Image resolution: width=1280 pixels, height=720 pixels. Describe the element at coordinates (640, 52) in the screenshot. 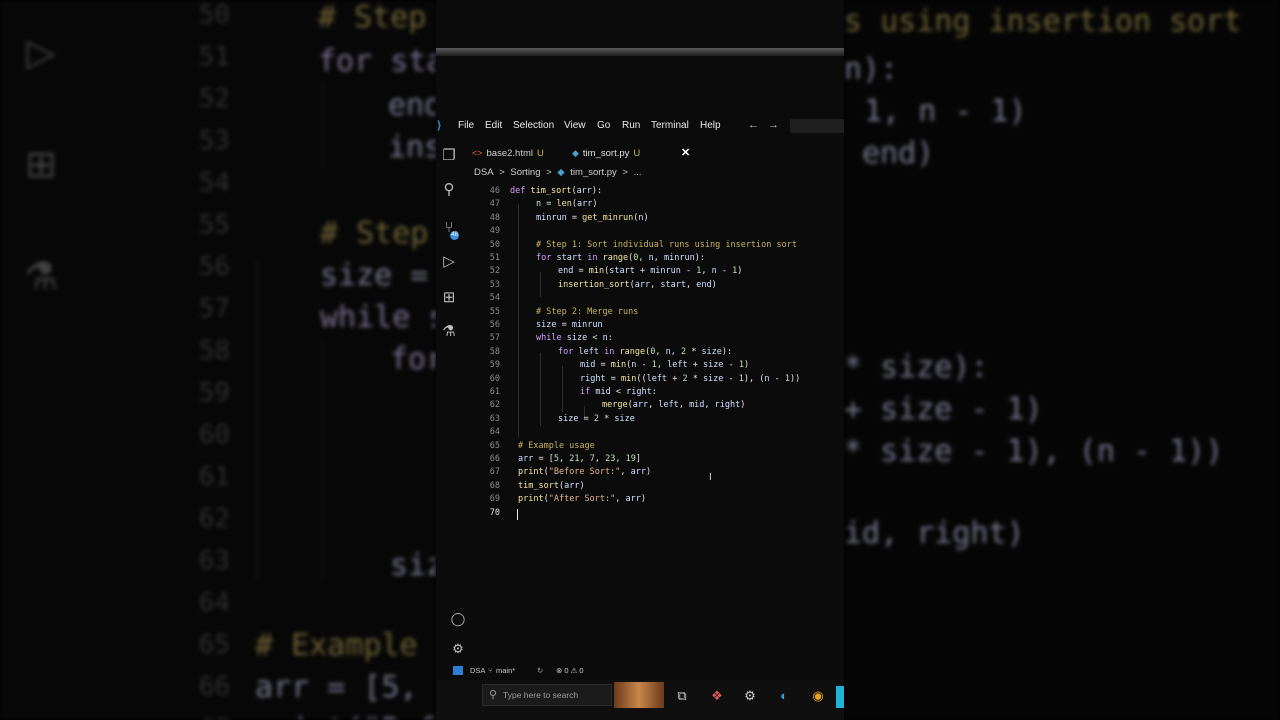

I see `monitor-glare` at that location.